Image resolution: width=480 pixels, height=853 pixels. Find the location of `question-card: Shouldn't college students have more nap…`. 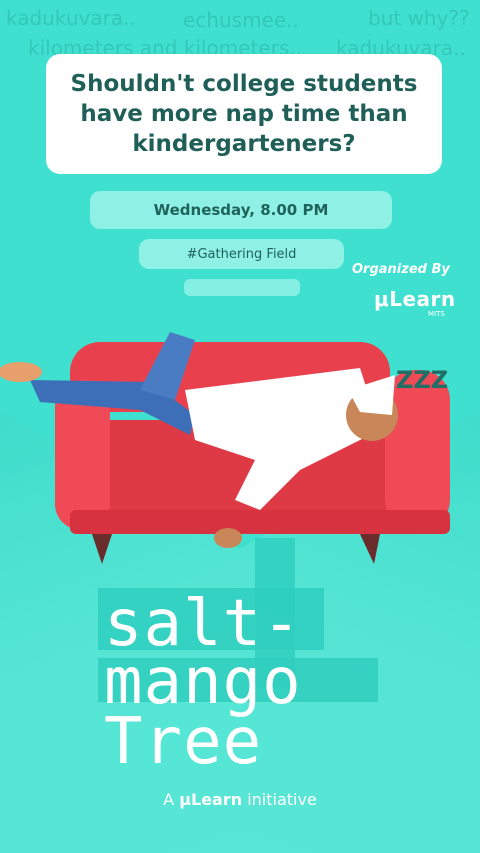

question-card: Shouldn't college students have more nap… is located at coordinates (244, 114).